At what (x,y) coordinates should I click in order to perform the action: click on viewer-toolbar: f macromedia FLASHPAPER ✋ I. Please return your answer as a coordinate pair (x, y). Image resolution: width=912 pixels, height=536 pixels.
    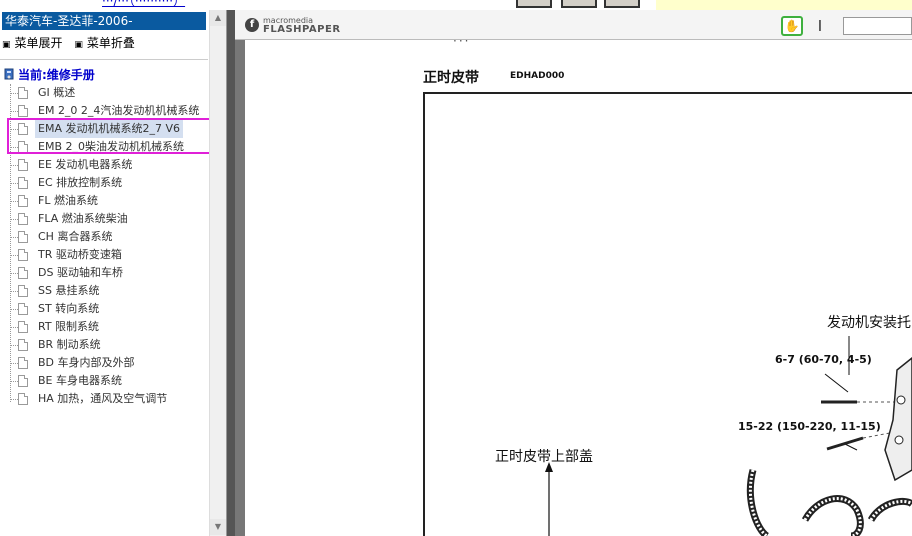
    Looking at the image, I should click on (573, 25).